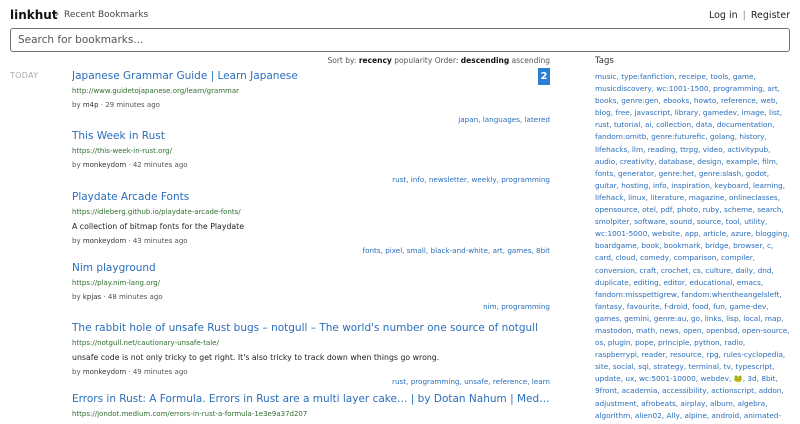 Image resolution: width=800 pixels, height=424 pixels. Describe the element at coordinates (669, 366) in the screenshot. I see `tag-cloud-link: strategy,` at that location.